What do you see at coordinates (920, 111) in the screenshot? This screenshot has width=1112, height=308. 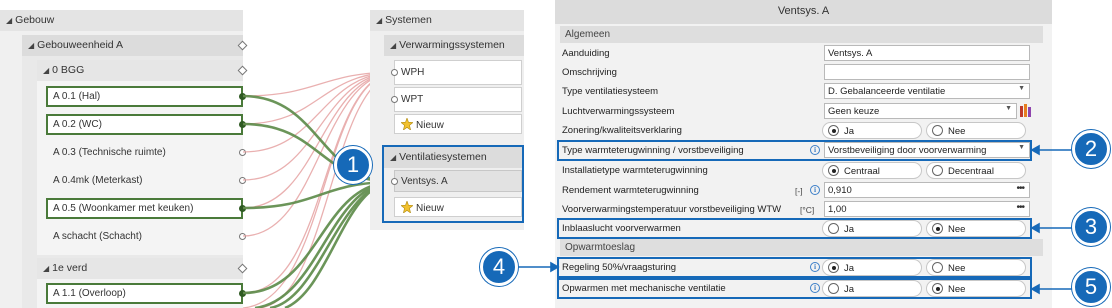 I see `luchtverw-select: Geen keuze ▼` at bounding box center [920, 111].